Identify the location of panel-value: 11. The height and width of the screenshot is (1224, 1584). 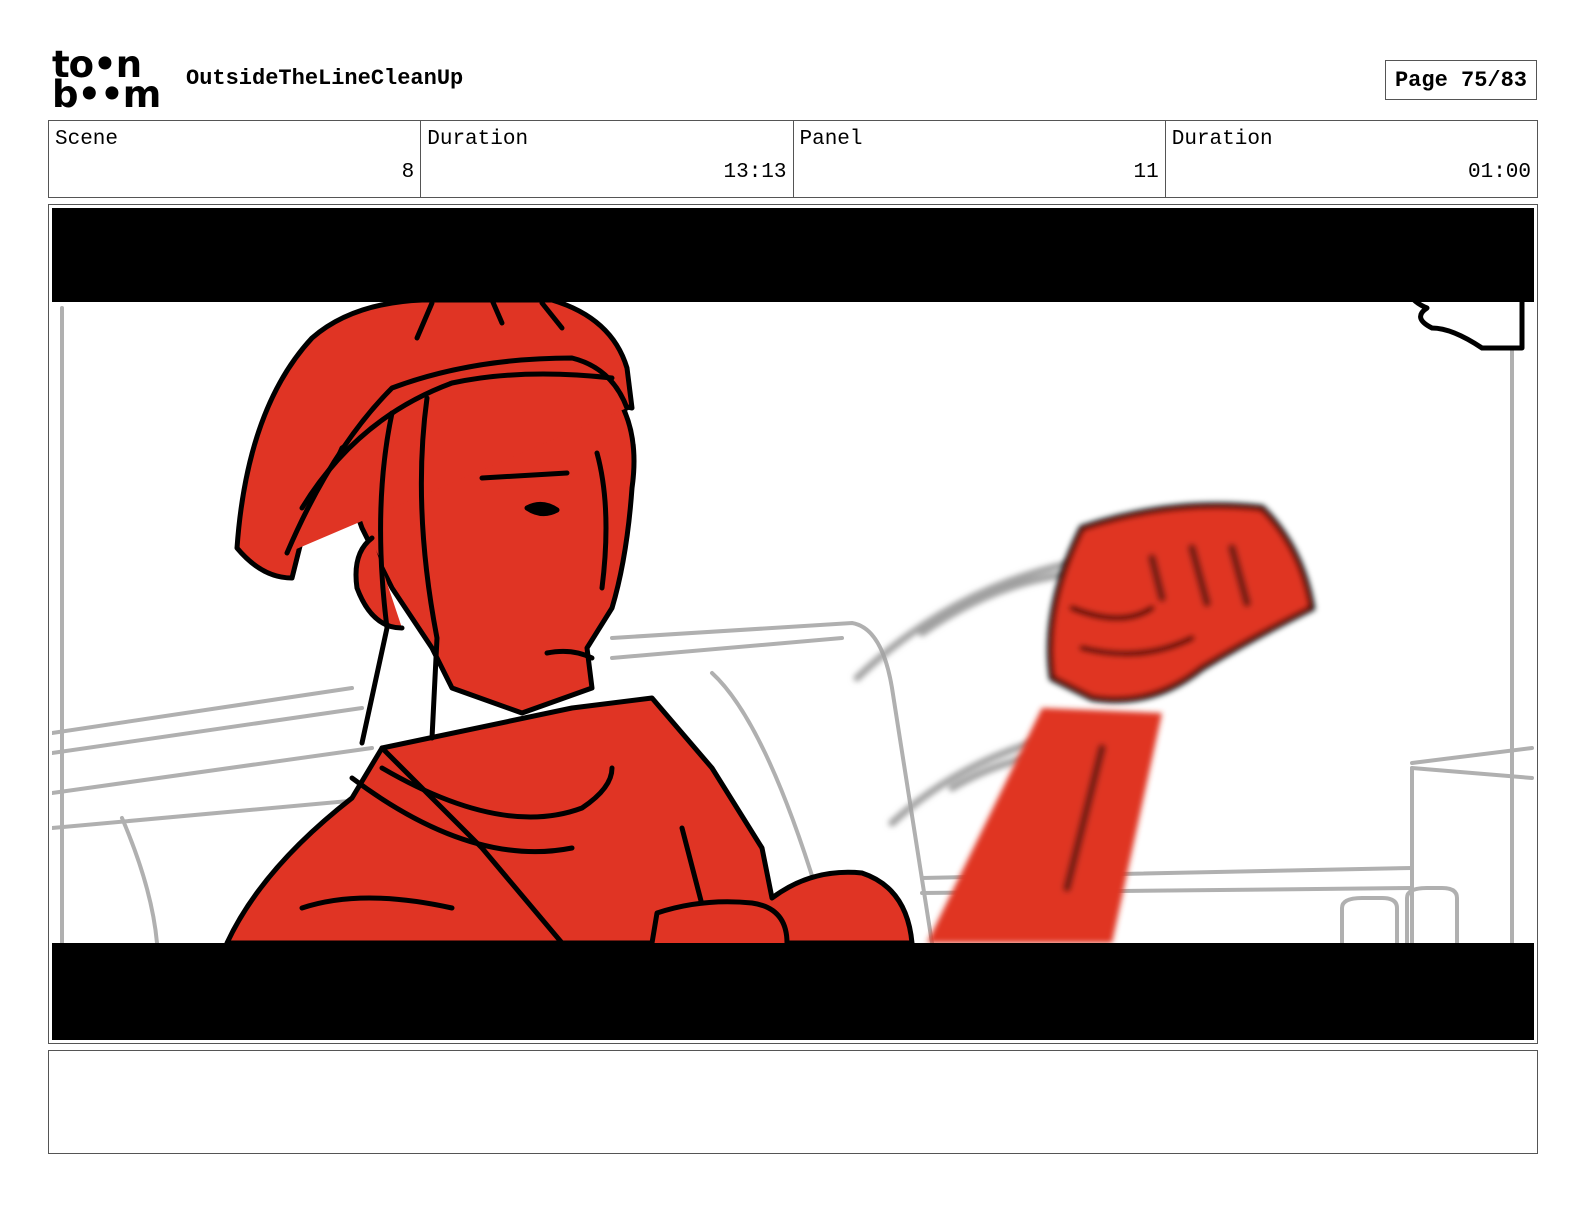
(1146, 172).